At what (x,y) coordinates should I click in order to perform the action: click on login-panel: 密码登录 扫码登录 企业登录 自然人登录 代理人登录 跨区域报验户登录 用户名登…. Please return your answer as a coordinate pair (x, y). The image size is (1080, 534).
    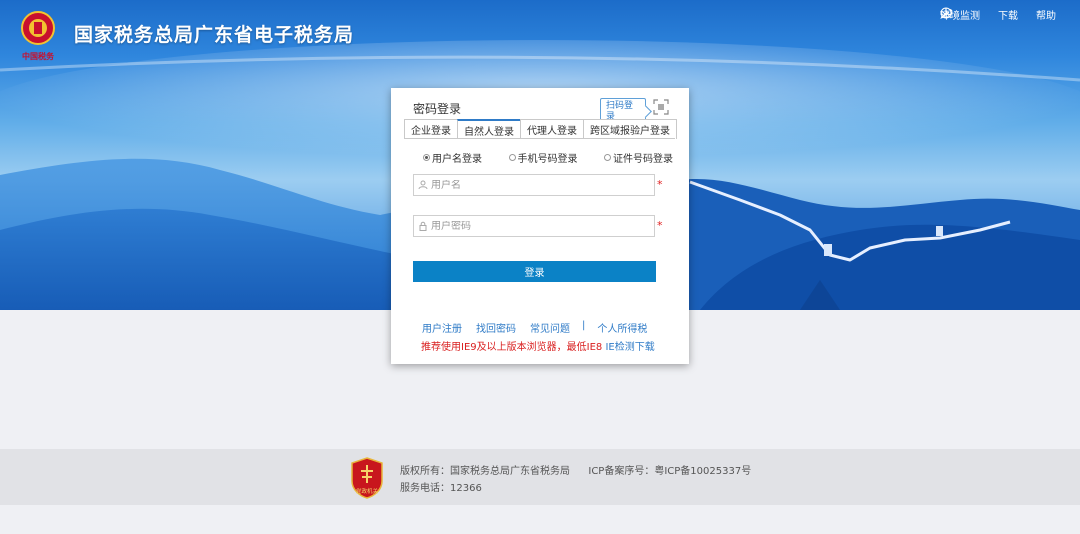
    Looking at the image, I should click on (540, 226).